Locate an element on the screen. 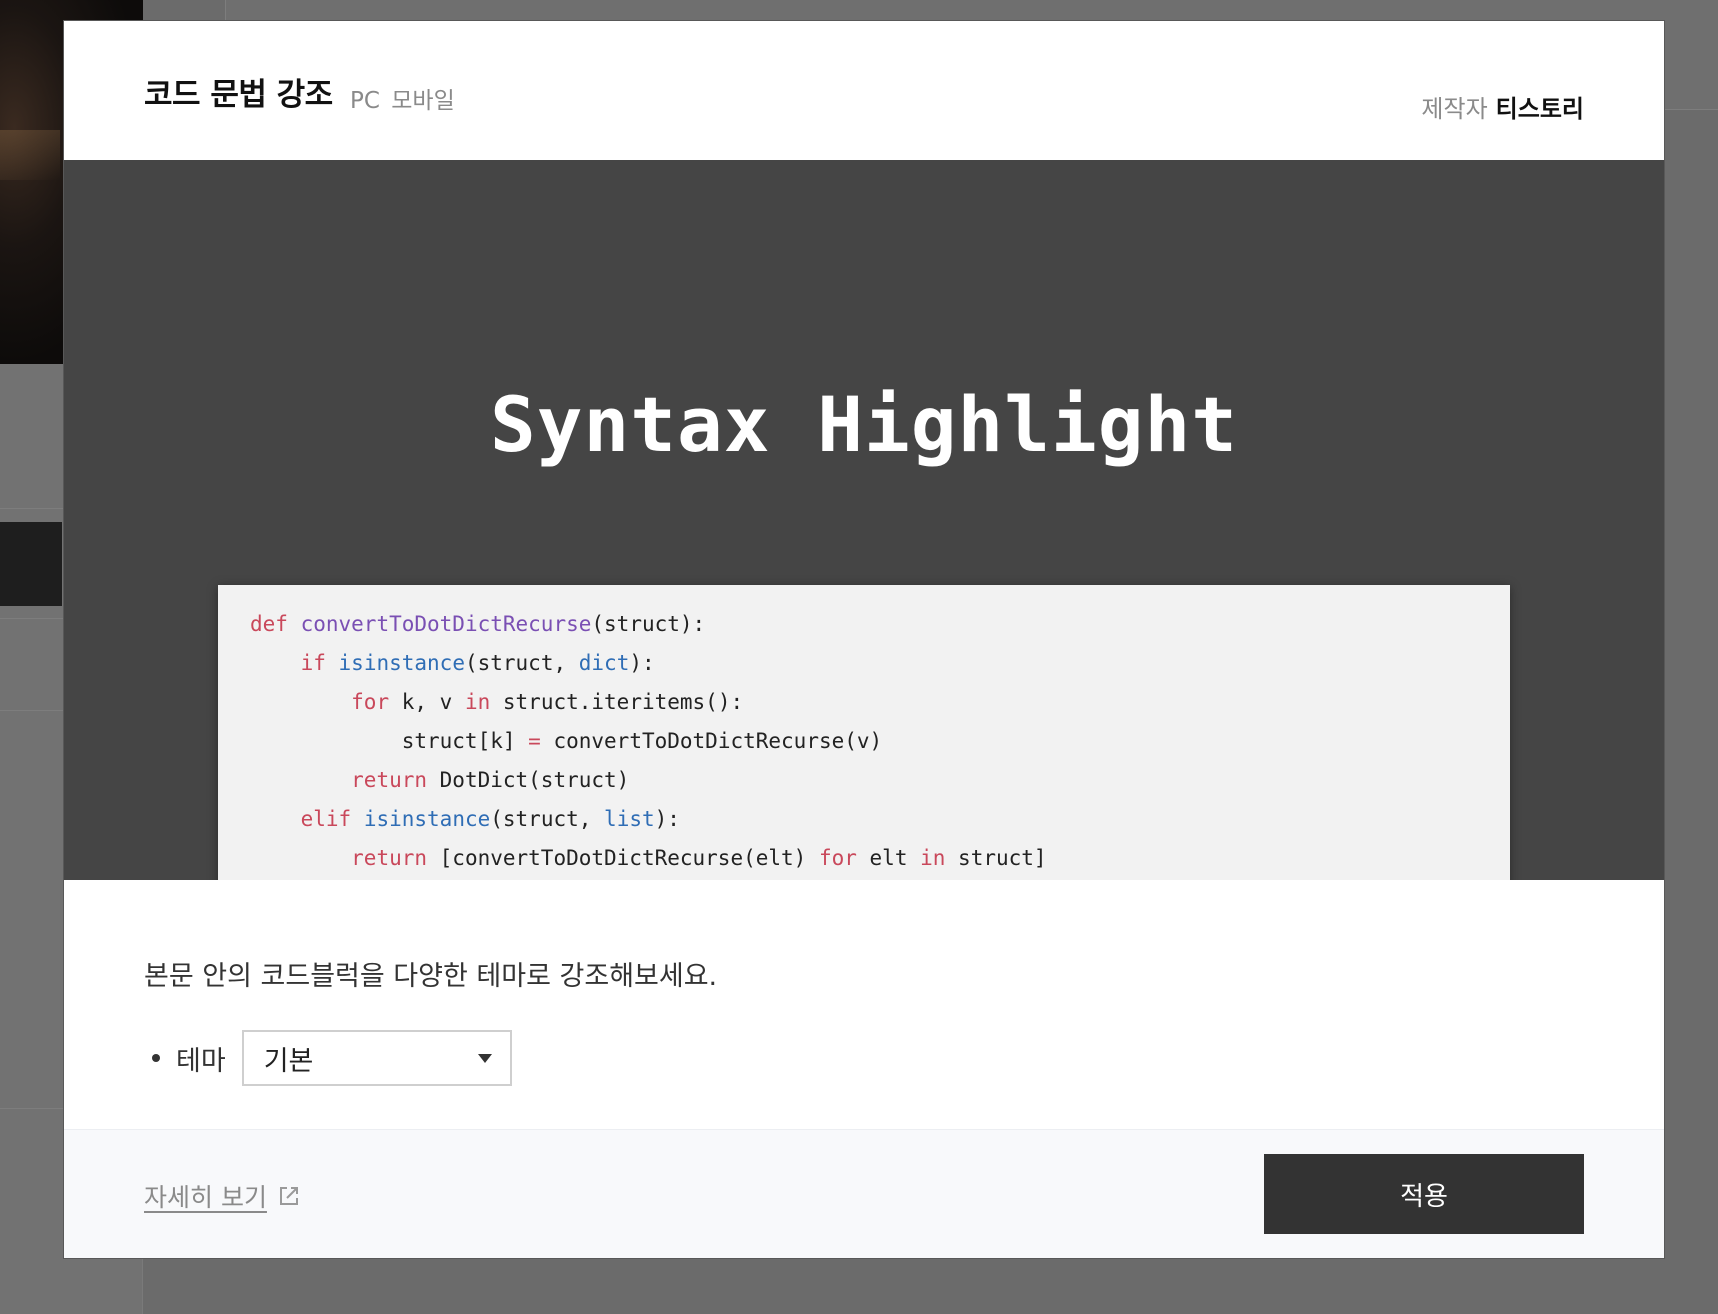 This screenshot has height=1314, width=1718. platform-mobile: 모바일 is located at coordinates (423, 101).